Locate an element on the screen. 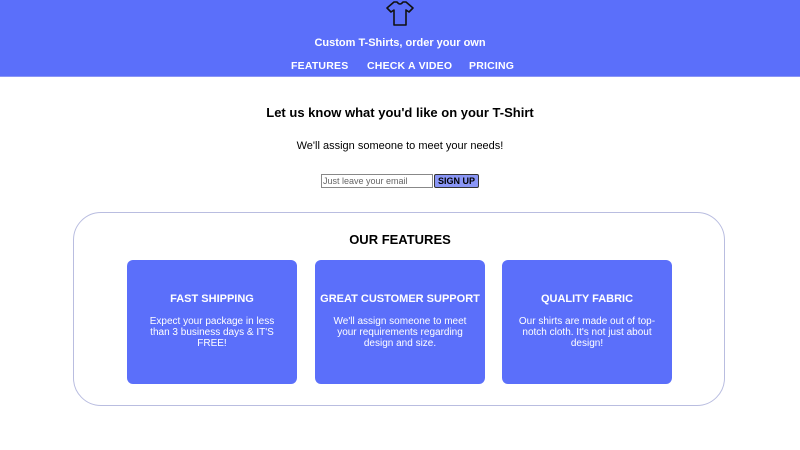 The image size is (800, 450). site-tagline: Custom T-Shirts, order your own is located at coordinates (400, 43).